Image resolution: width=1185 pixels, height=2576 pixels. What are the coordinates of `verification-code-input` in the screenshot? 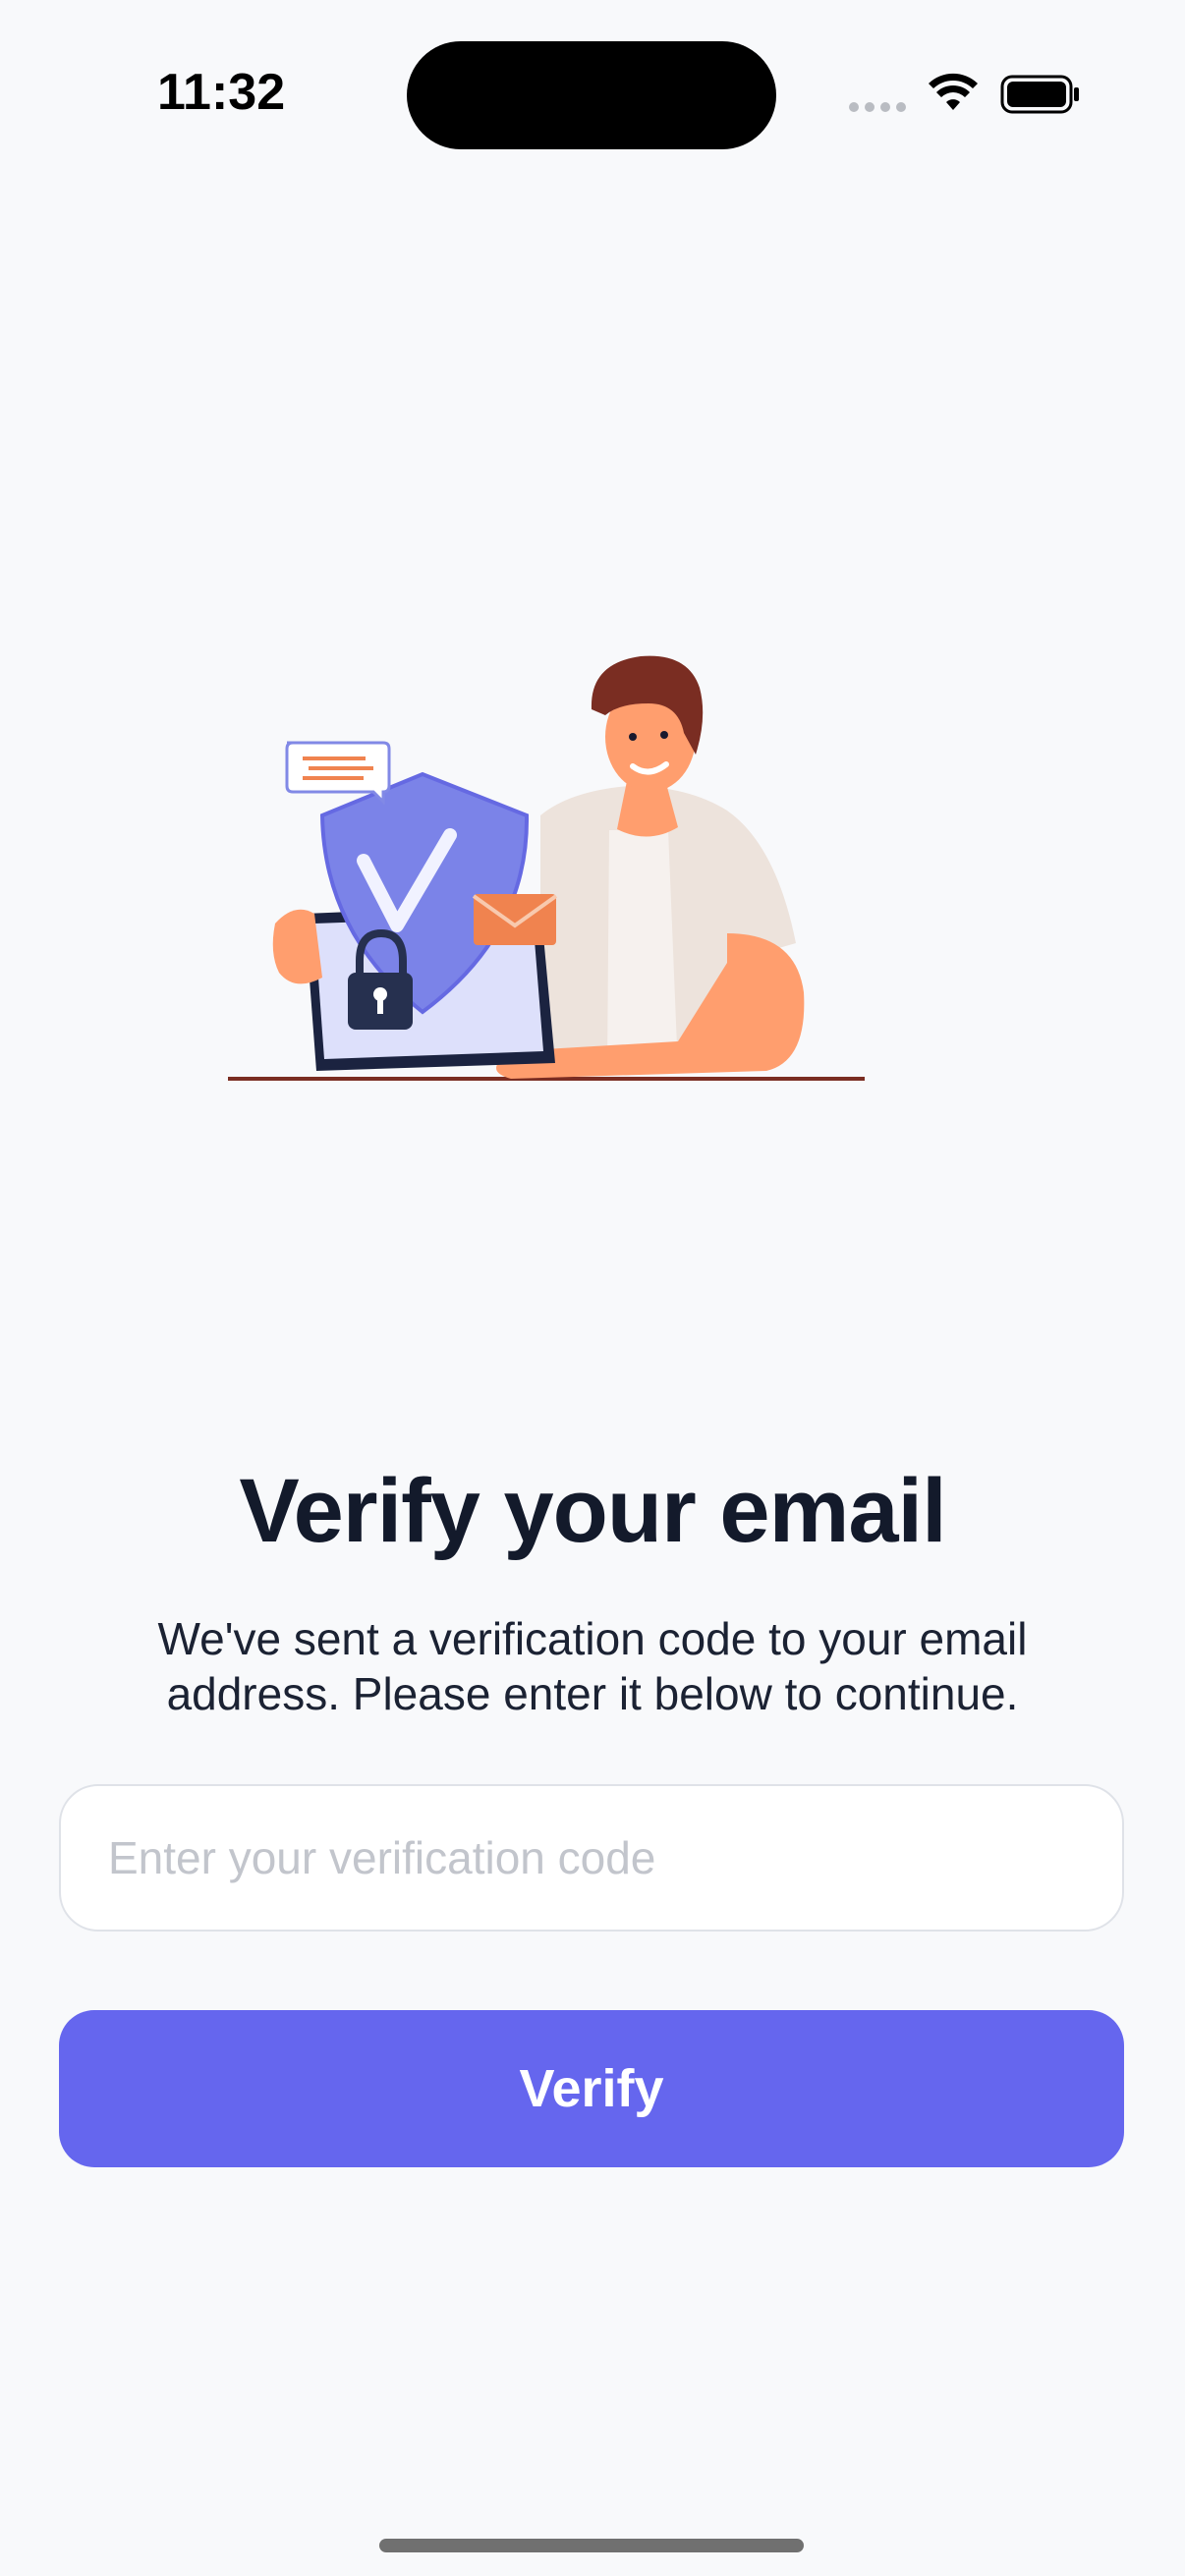 It's located at (592, 1858).